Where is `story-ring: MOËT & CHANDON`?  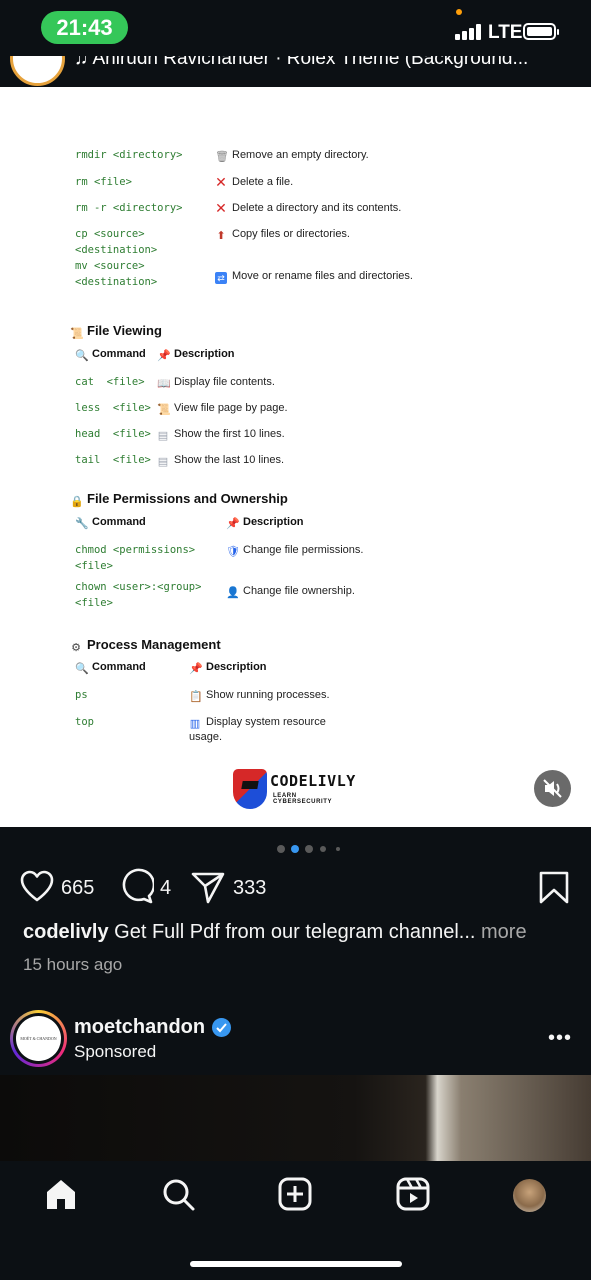 story-ring: MOËT & CHANDON is located at coordinates (38, 1038).